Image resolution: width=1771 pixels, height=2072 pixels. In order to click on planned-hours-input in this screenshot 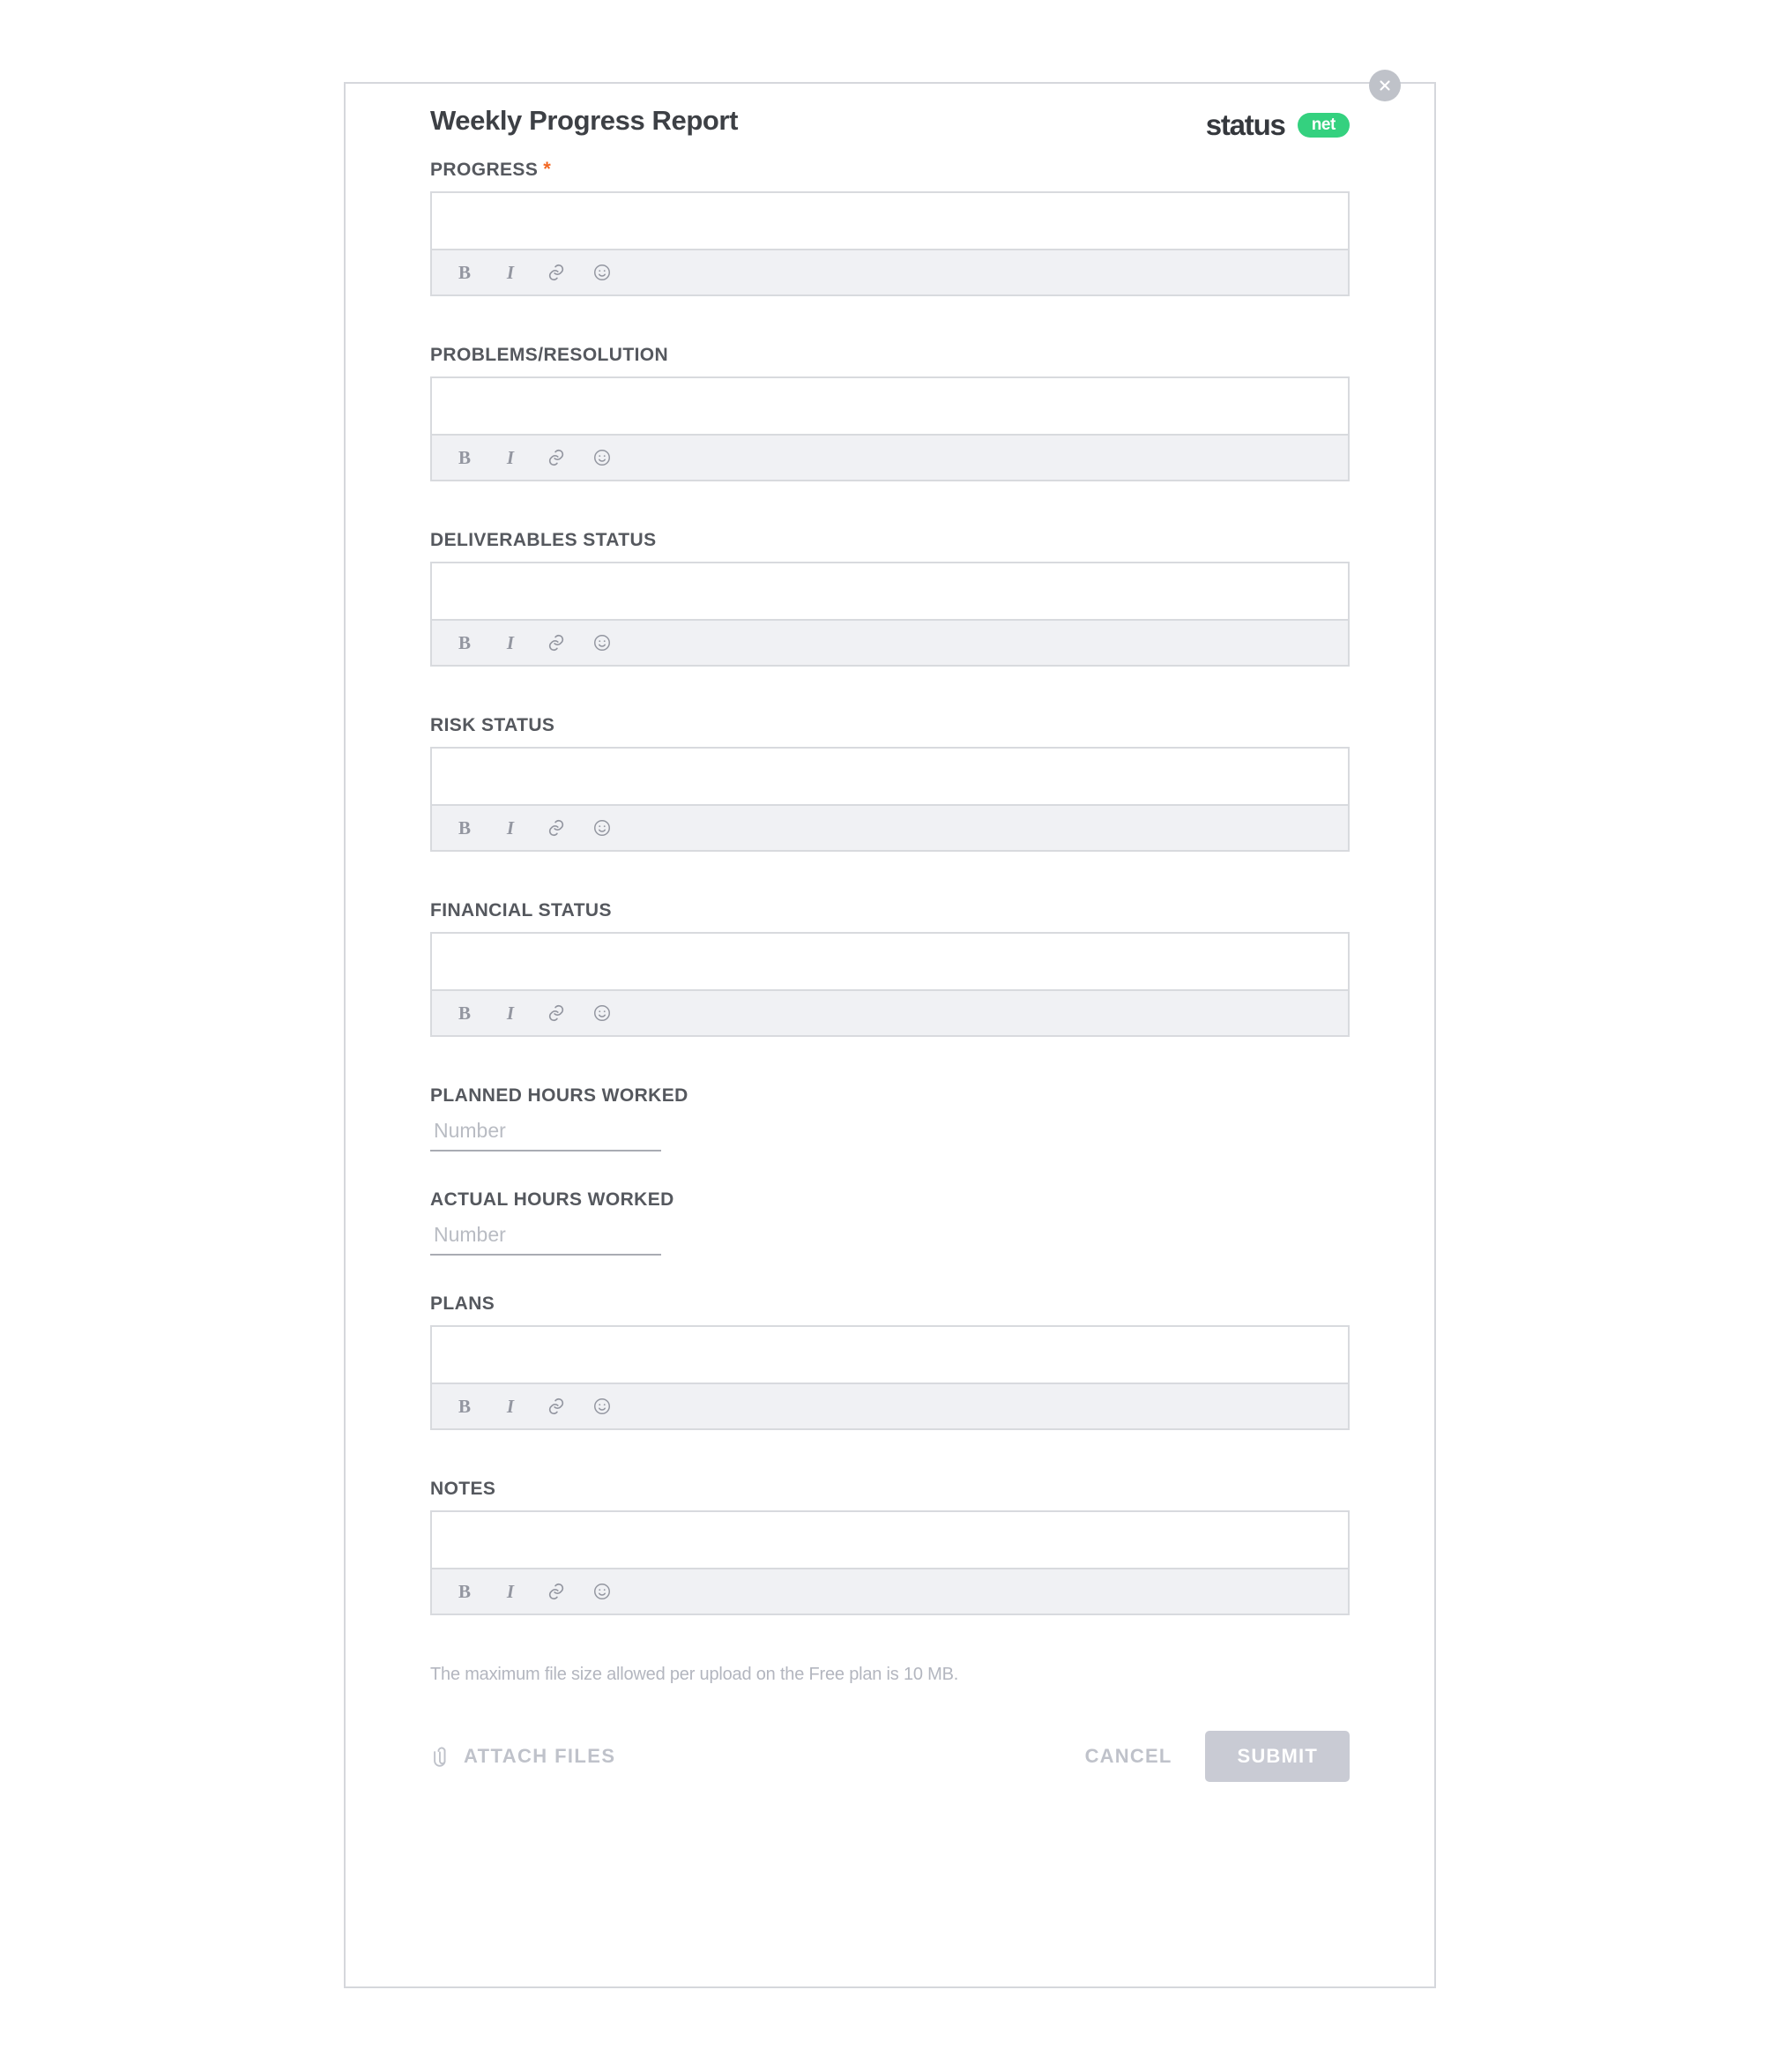, I will do `click(545, 1134)`.